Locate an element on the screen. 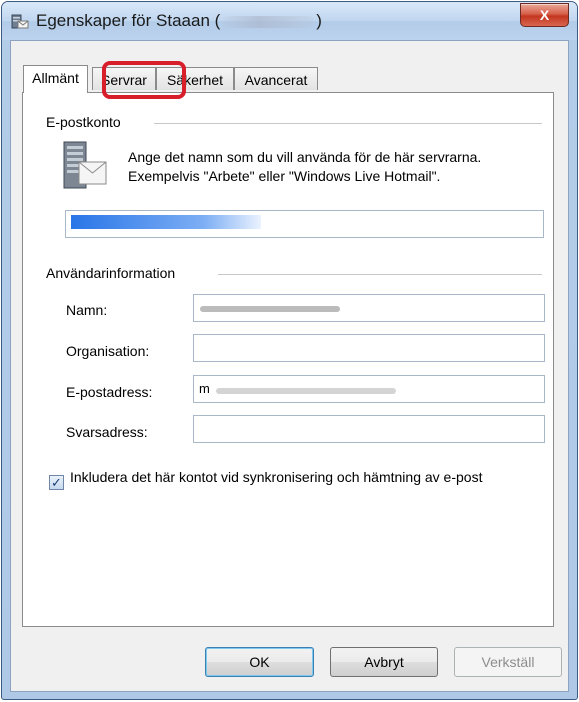 Image resolution: width=579 pixels, height=702 pixels. cancel-button-label: Avbryt is located at coordinates (384, 662).